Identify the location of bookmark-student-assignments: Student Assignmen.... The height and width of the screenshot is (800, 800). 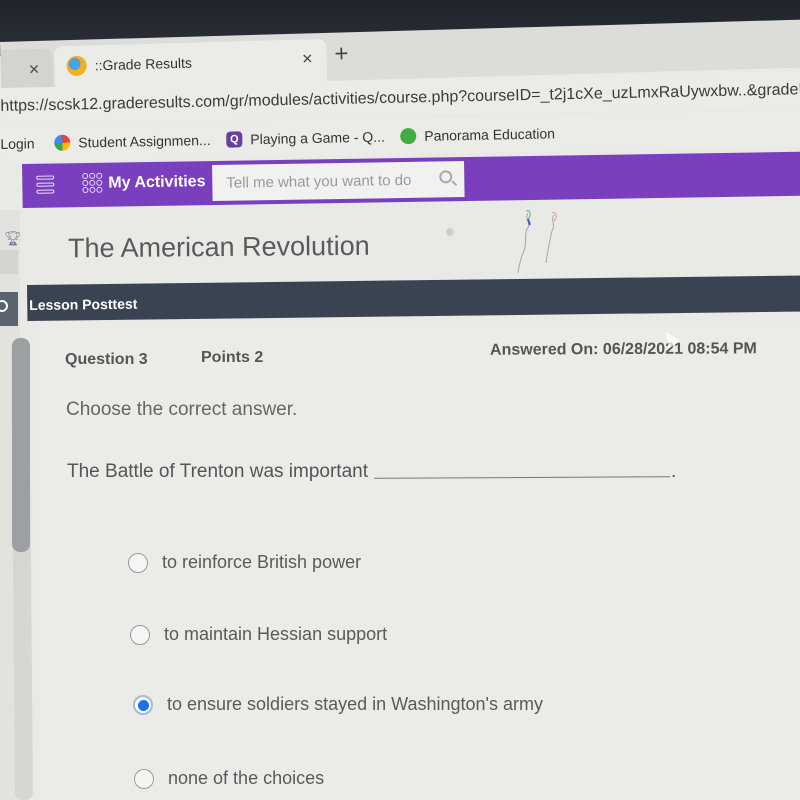
(132, 141).